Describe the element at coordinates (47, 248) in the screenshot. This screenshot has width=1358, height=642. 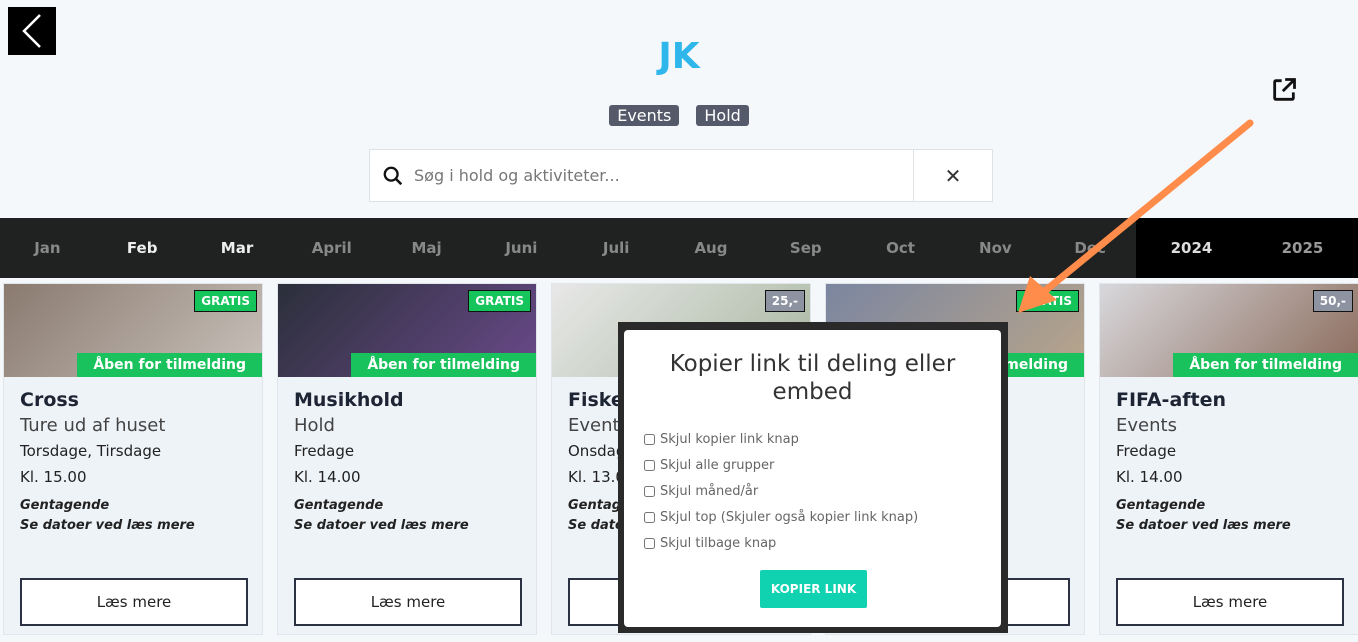
I see `month-jan: Jan` at that location.